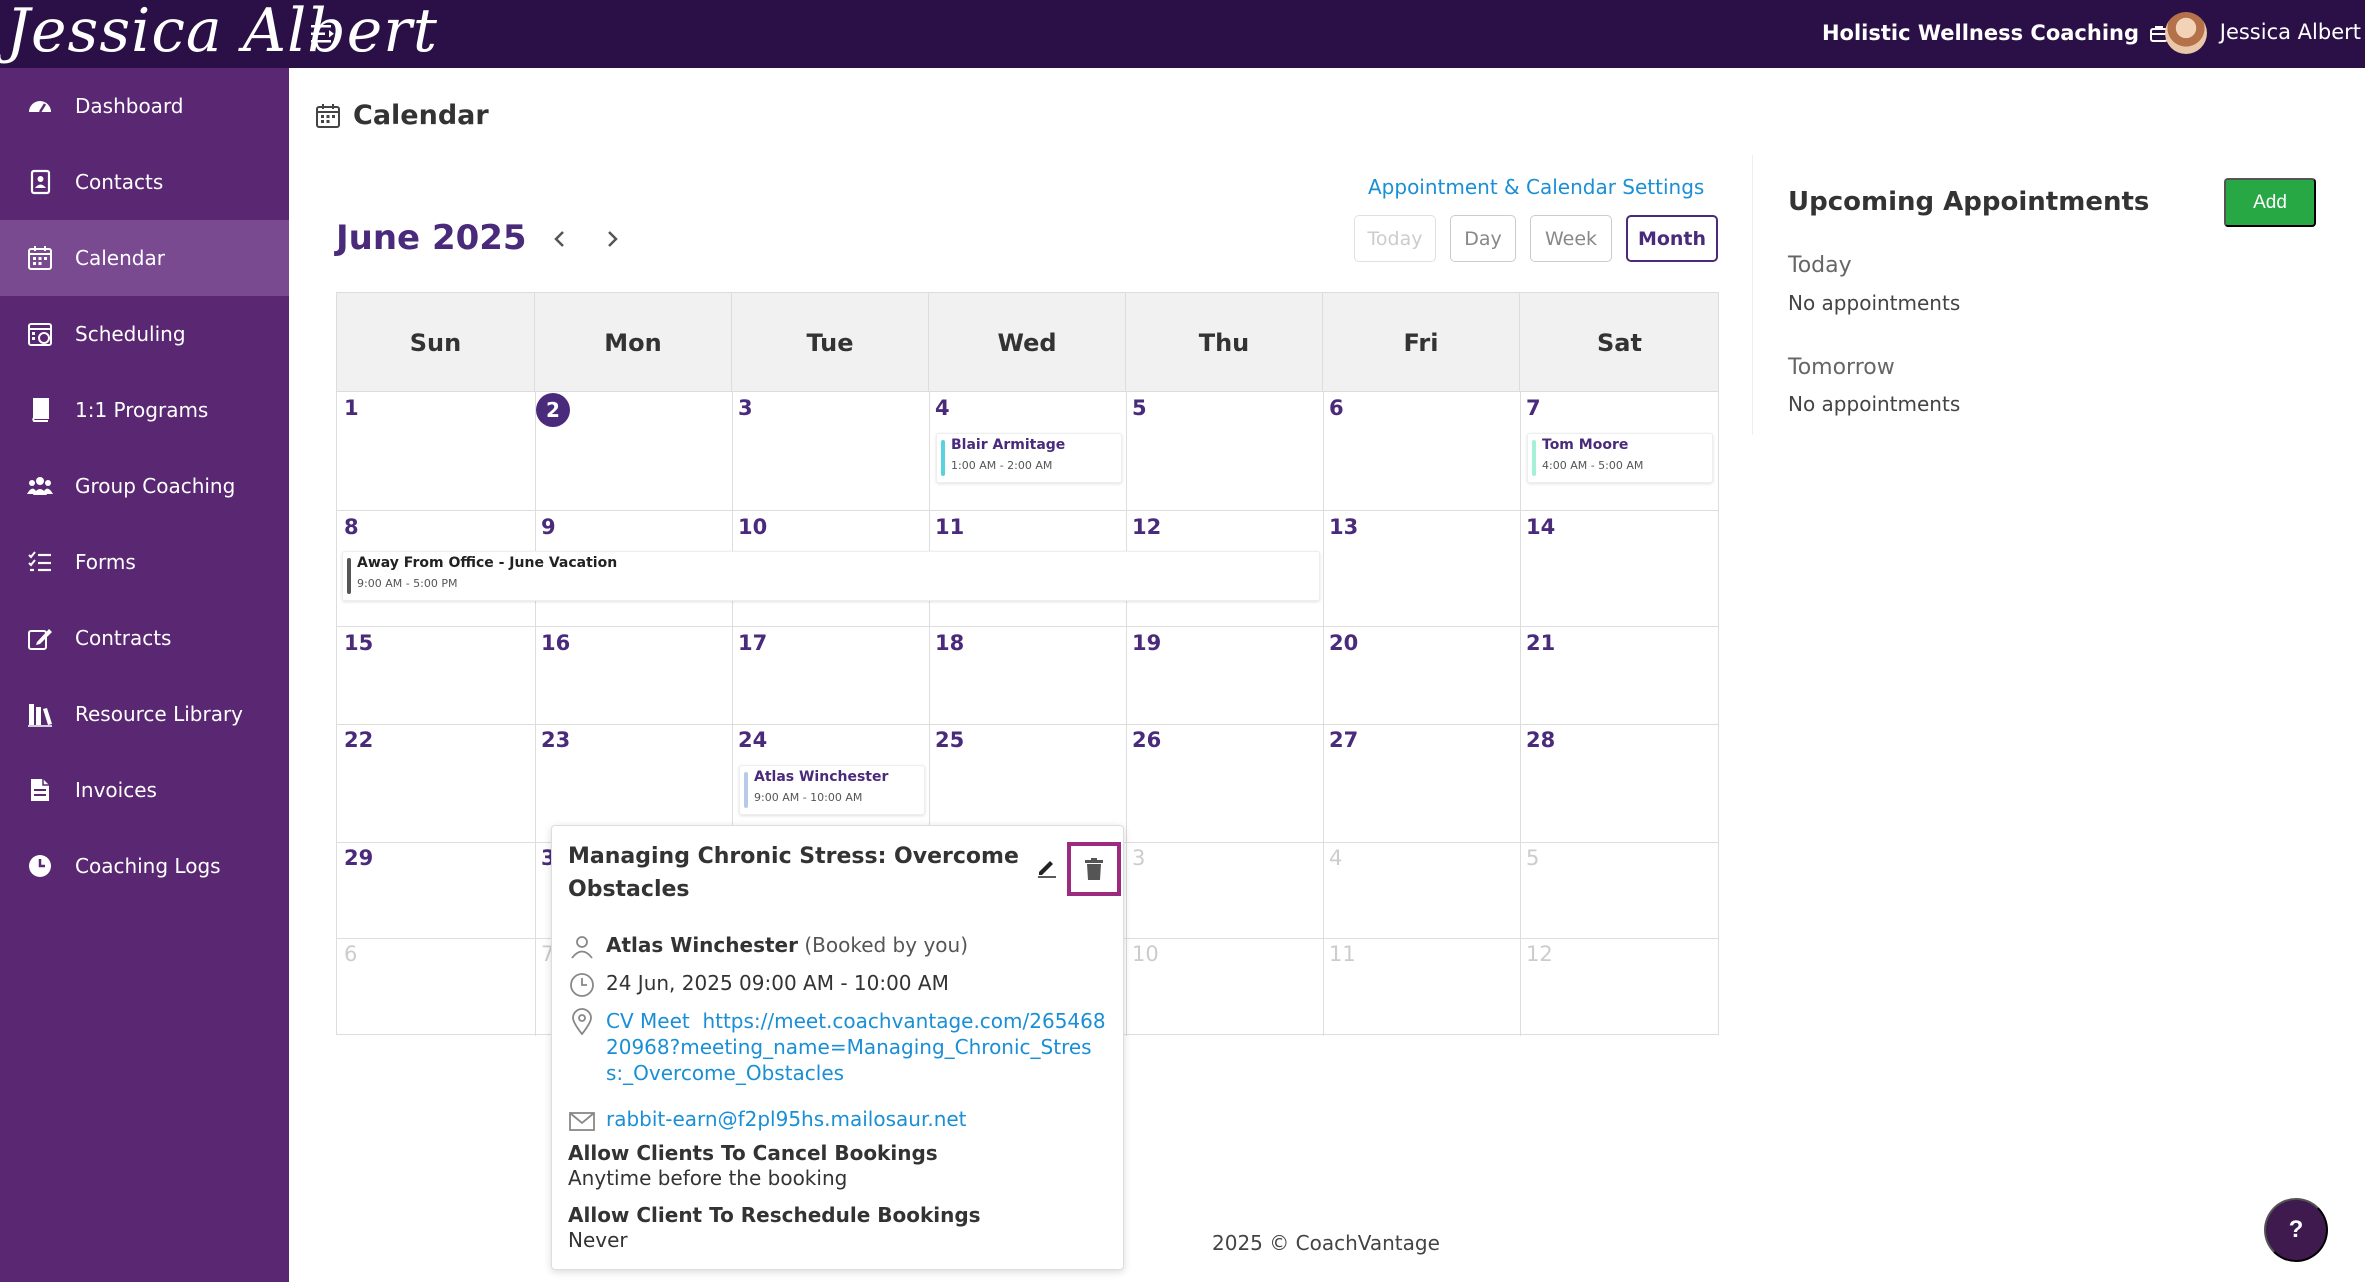 The width and height of the screenshot is (2365, 1282). What do you see at coordinates (832, 790) in the screenshot?
I see `event-atlas-winchester: Atlas Winchester 9:00 AM - 10:00 AM` at bounding box center [832, 790].